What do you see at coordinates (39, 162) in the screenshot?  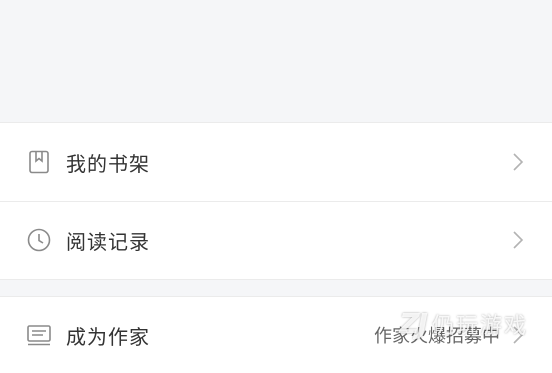 I see `bookmark-icon` at bounding box center [39, 162].